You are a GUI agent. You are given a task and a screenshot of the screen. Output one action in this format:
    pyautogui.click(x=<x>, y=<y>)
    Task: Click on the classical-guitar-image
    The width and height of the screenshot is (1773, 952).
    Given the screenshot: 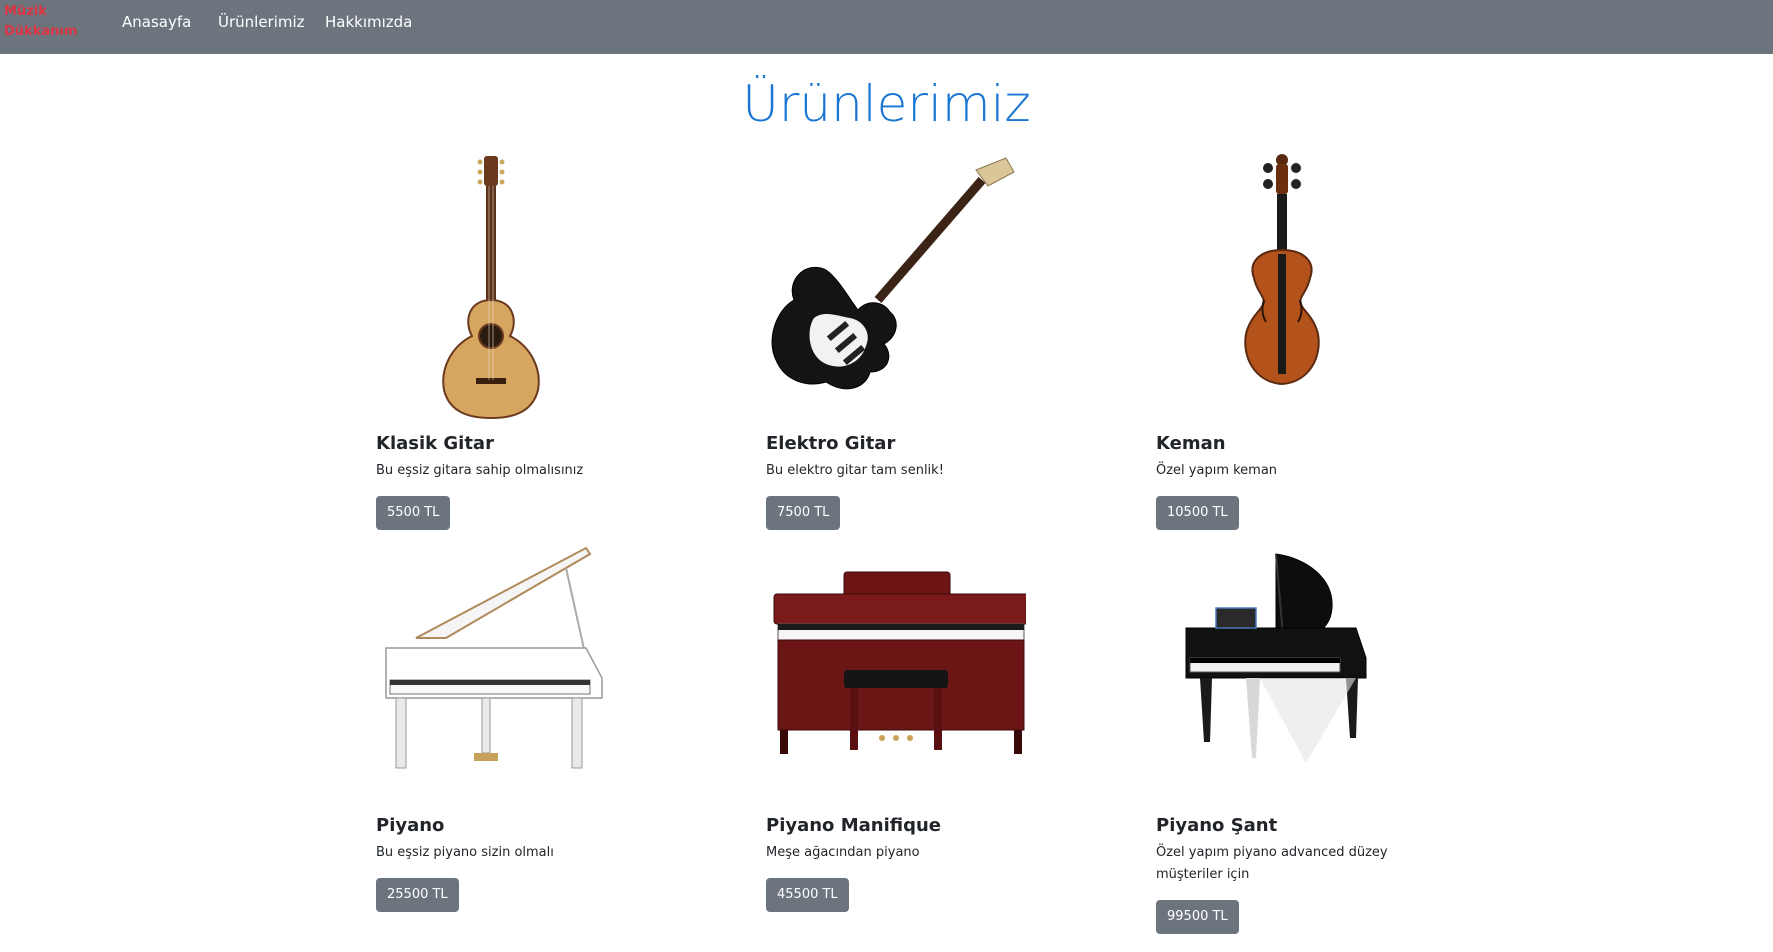 What is the action you would take?
    pyautogui.click(x=491, y=288)
    